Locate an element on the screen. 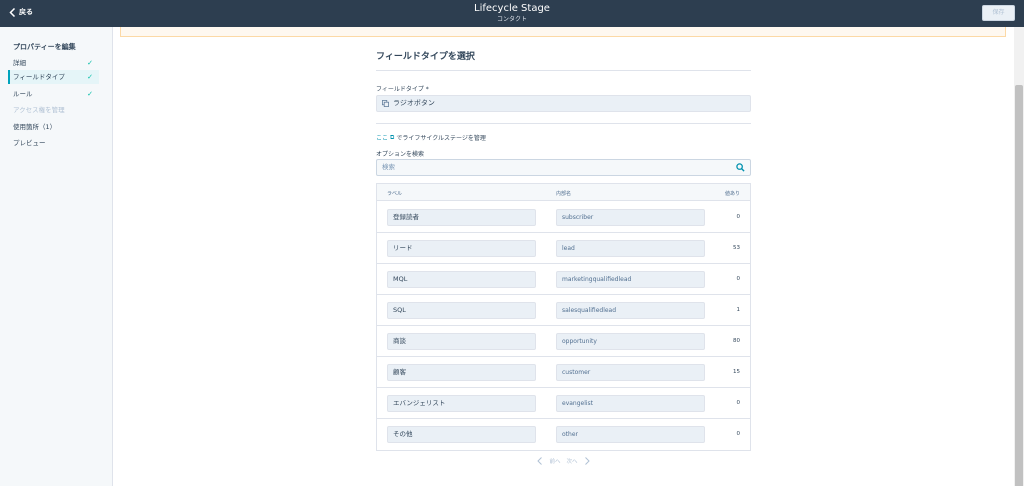 Image resolution: width=1024 pixels, height=486 pixels. manage-stages-link: ここ is located at coordinates (382, 137).